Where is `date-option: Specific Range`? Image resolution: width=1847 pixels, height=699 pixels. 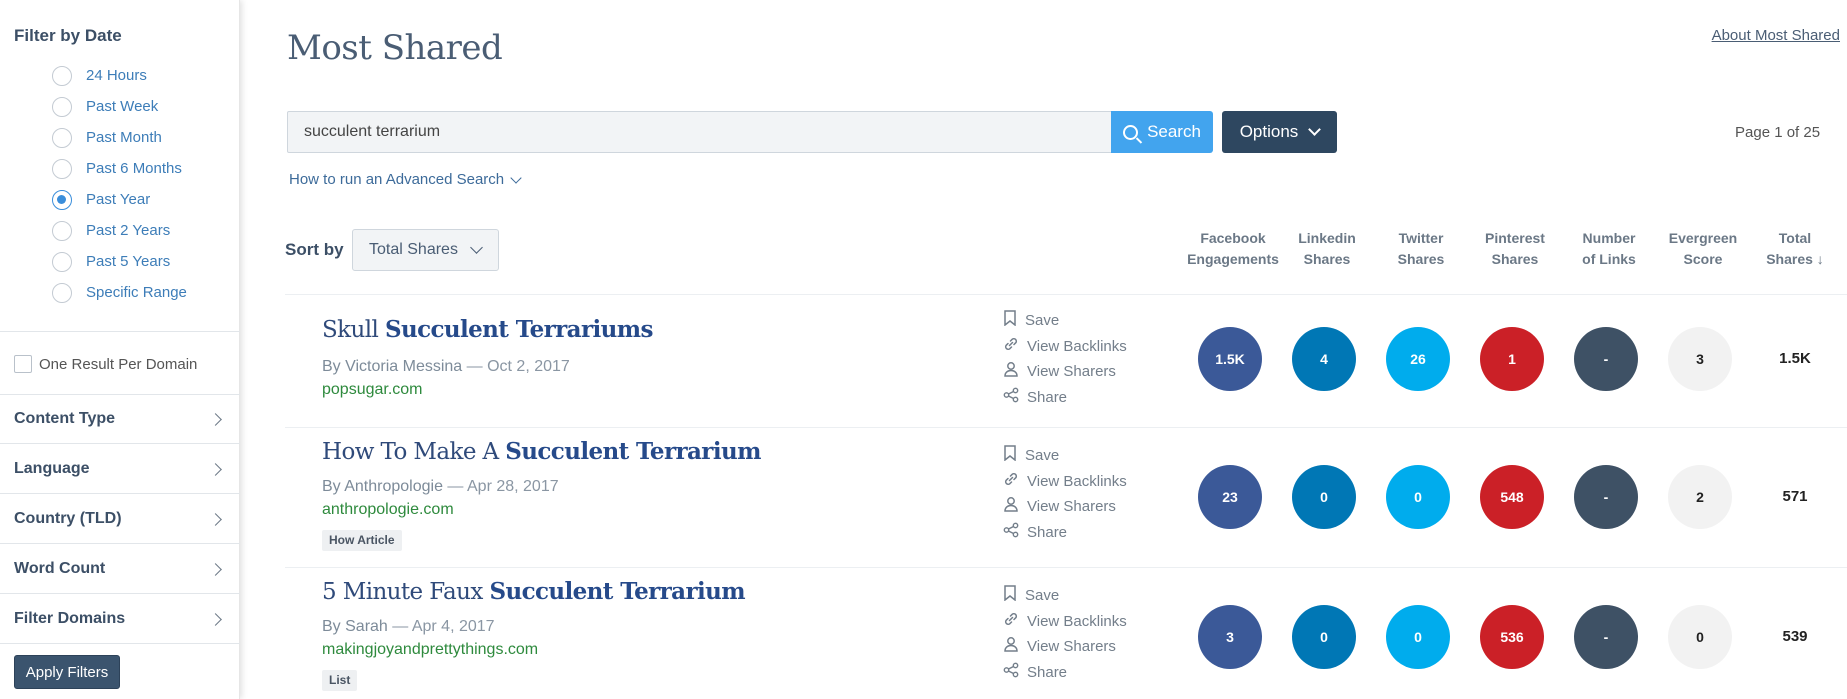
date-option: Specific Range is located at coordinates (119, 292).